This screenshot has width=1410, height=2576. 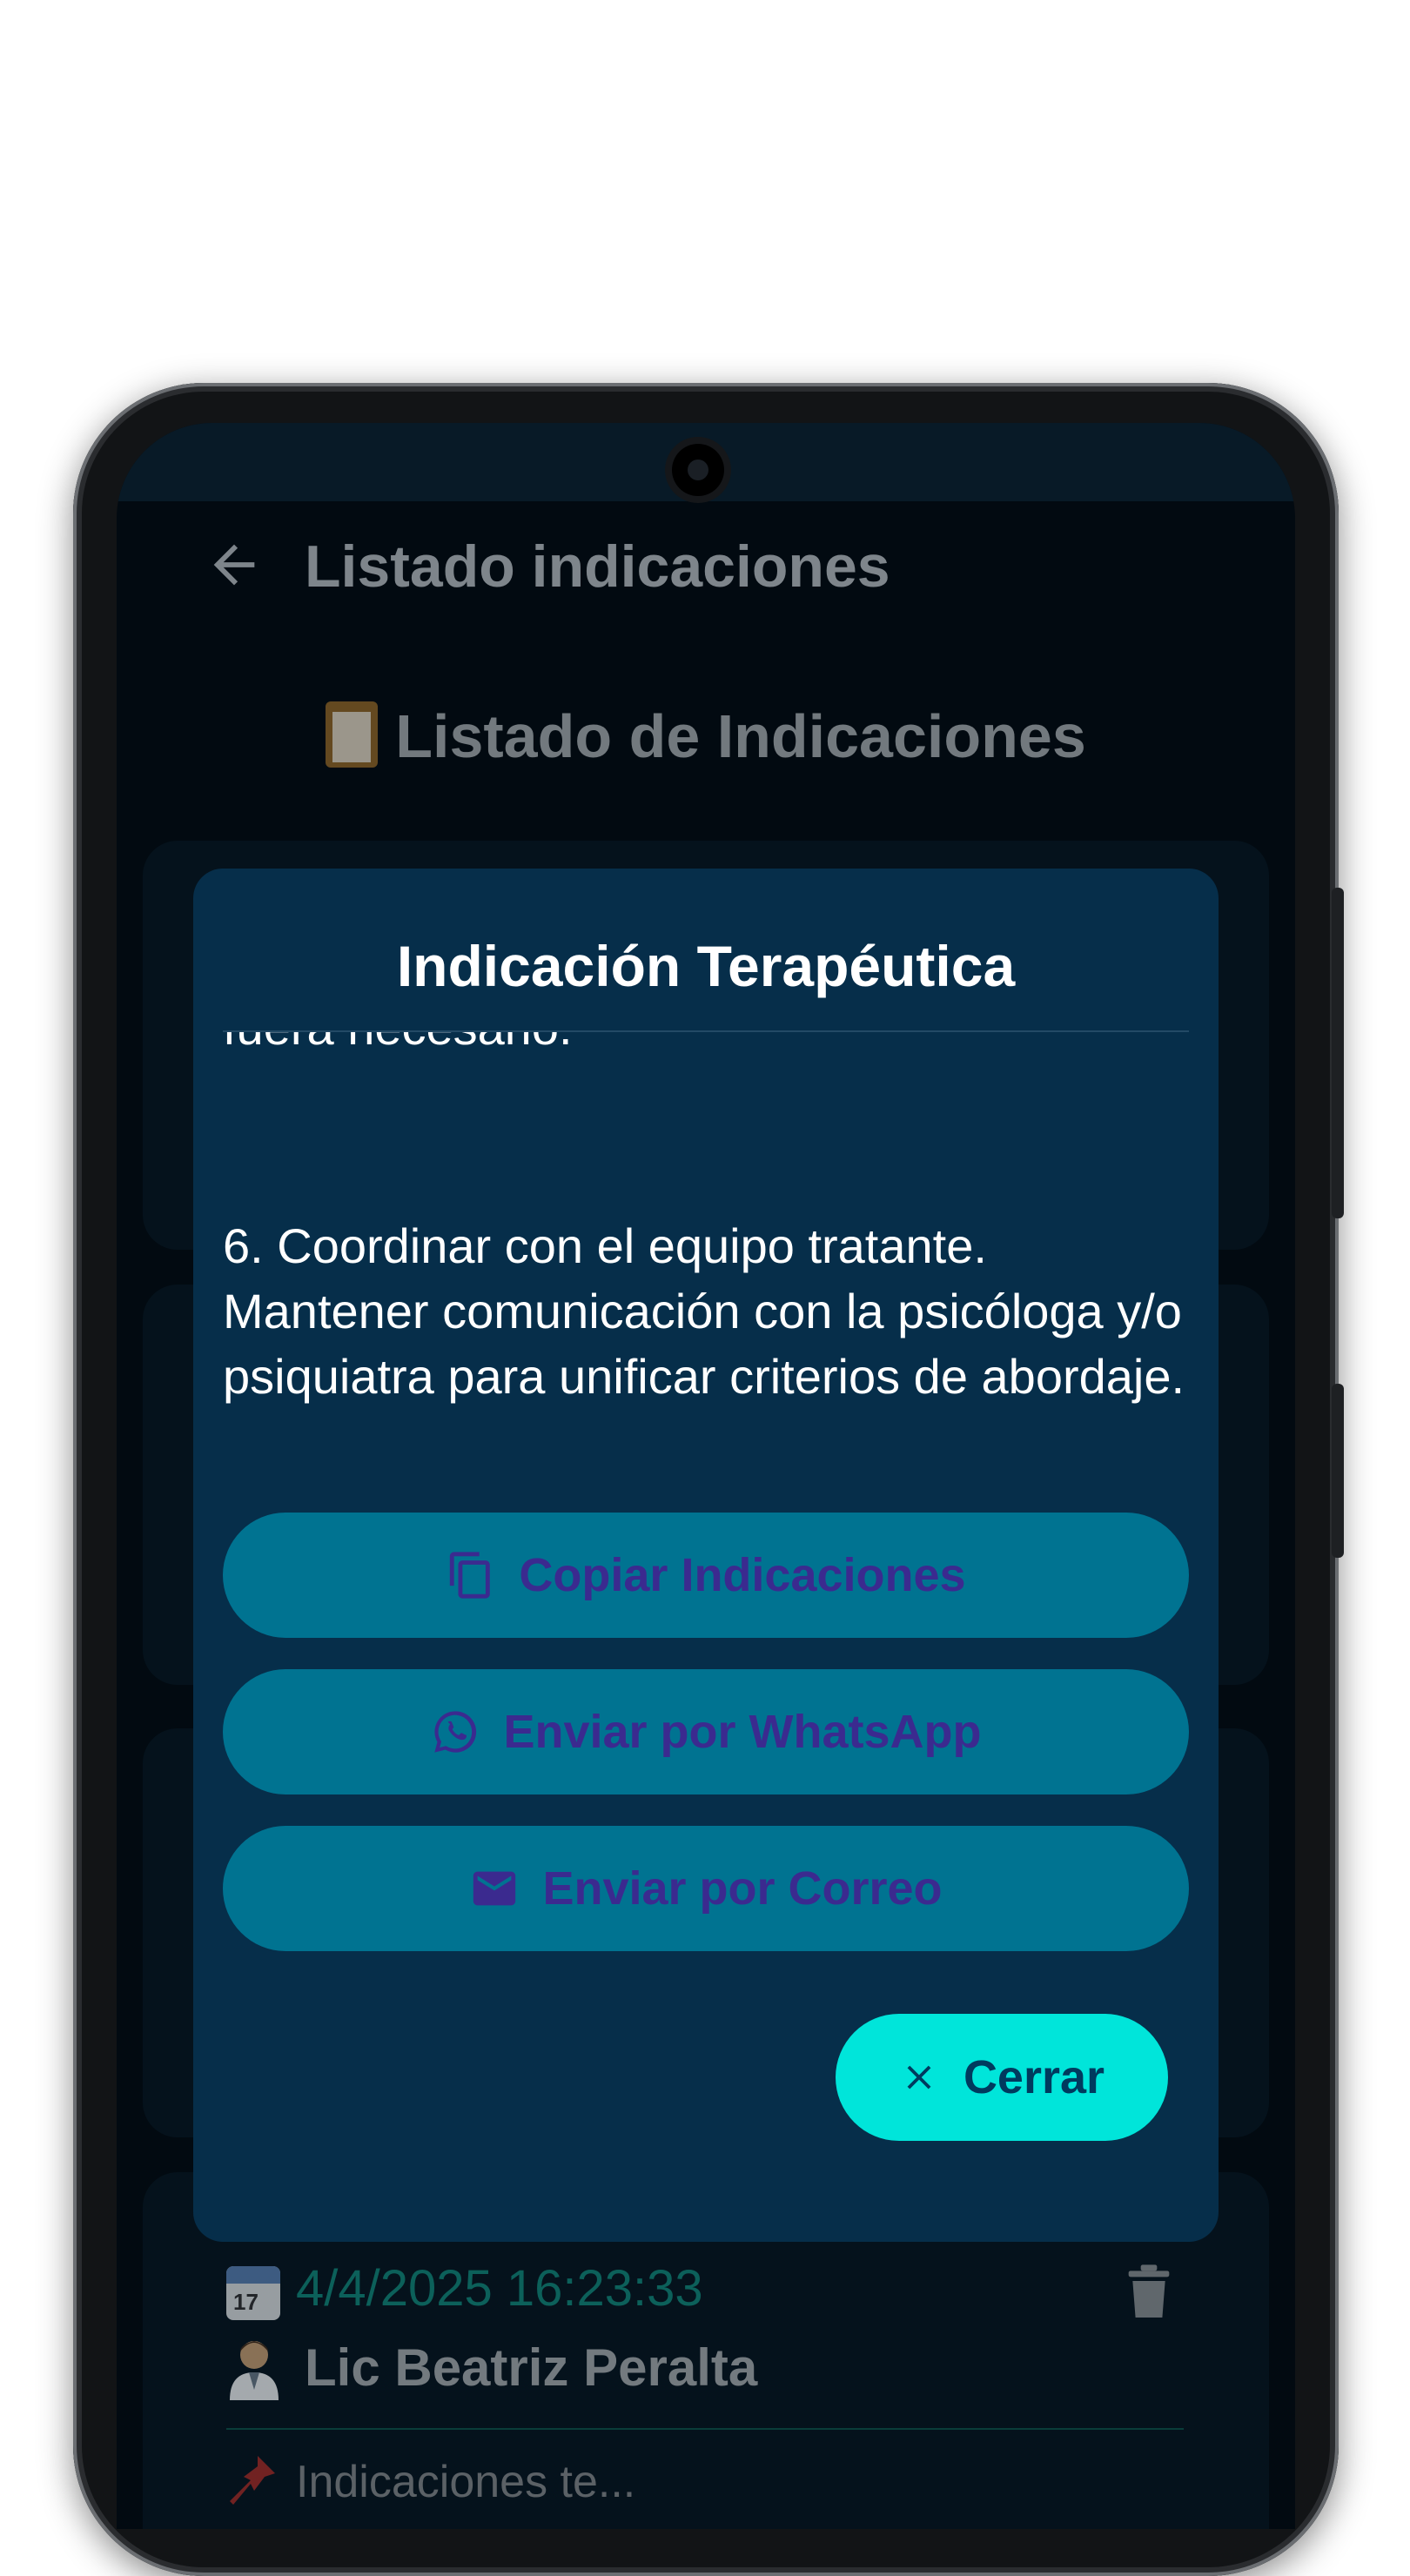 I want to click on phone-side-button-lower, so click(x=1338, y=1471).